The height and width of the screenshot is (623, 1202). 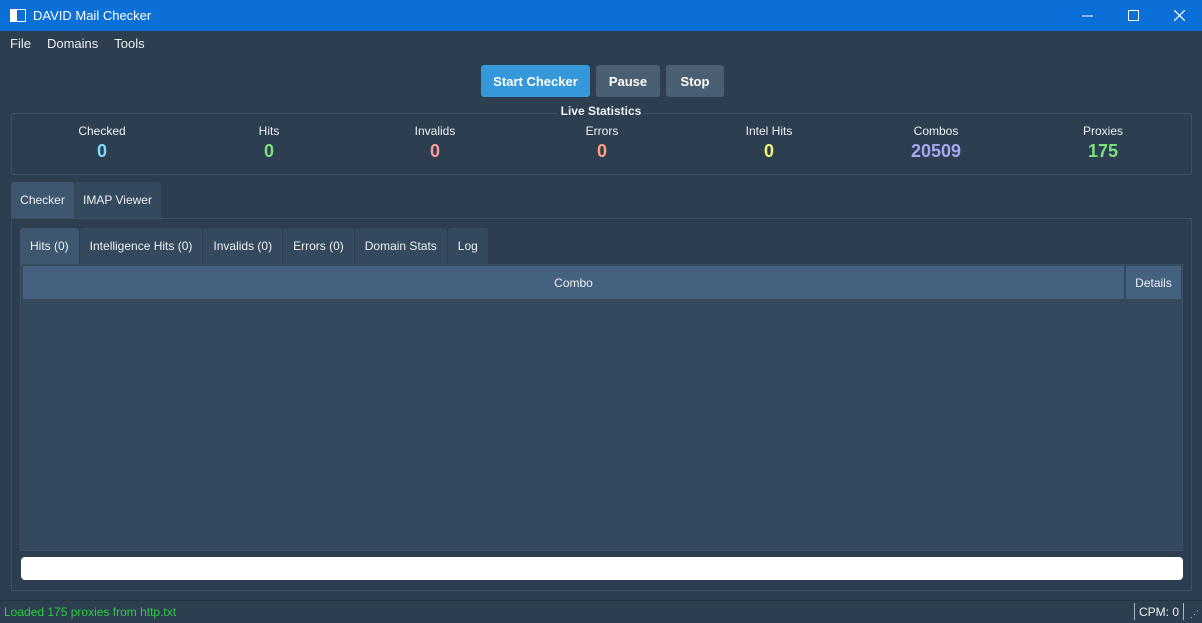 What do you see at coordinates (92, 15) in the screenshot?
I see `window-title: DAVID Mail Checker` at bounding box center [92, 15].